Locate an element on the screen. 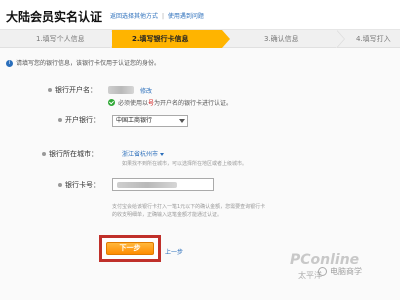 This screenshot has height=300, width=400. city-select-value: 浙江省杭州市 is located at coordinates (140, 154).